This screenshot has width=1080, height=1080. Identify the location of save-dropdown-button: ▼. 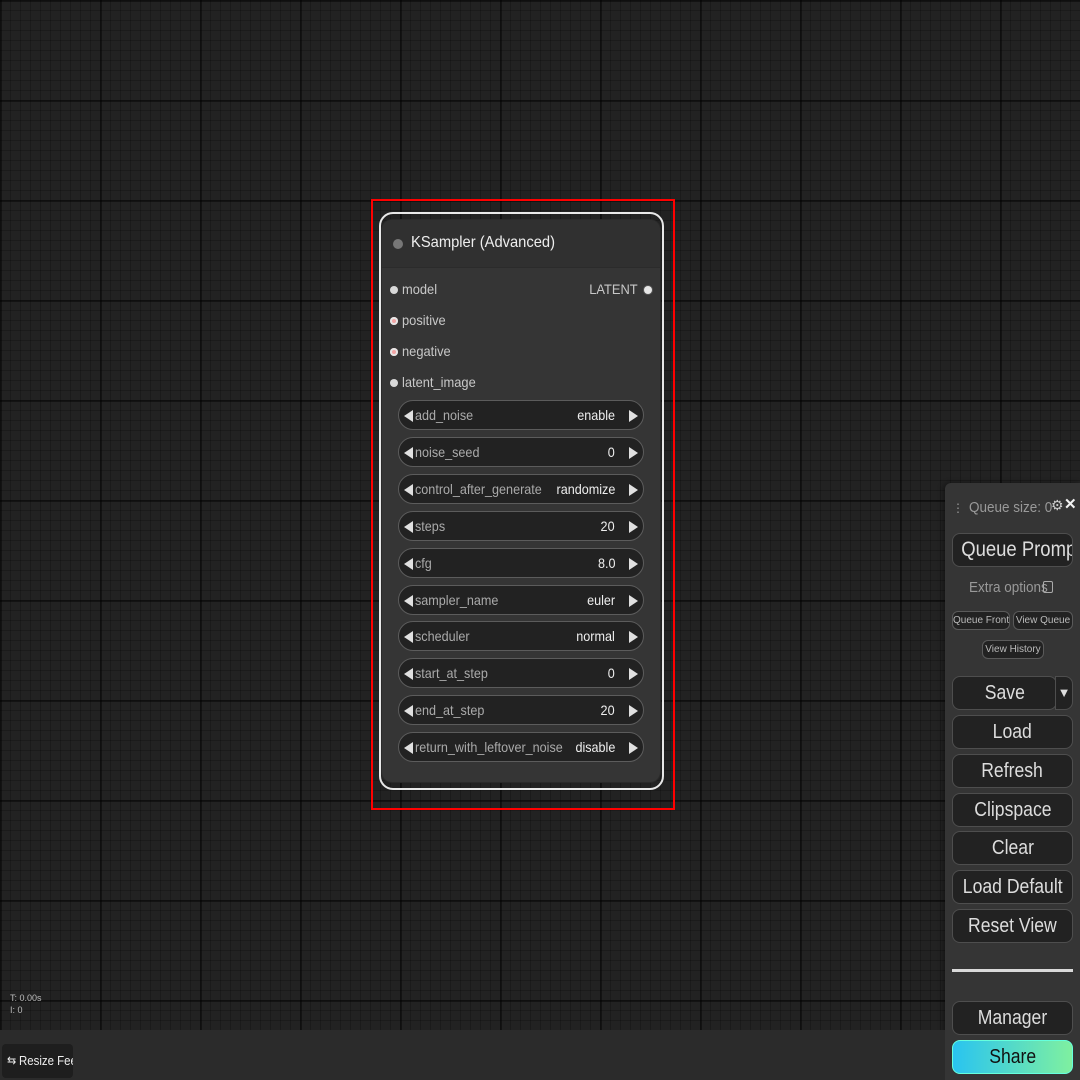
(1064, 693).